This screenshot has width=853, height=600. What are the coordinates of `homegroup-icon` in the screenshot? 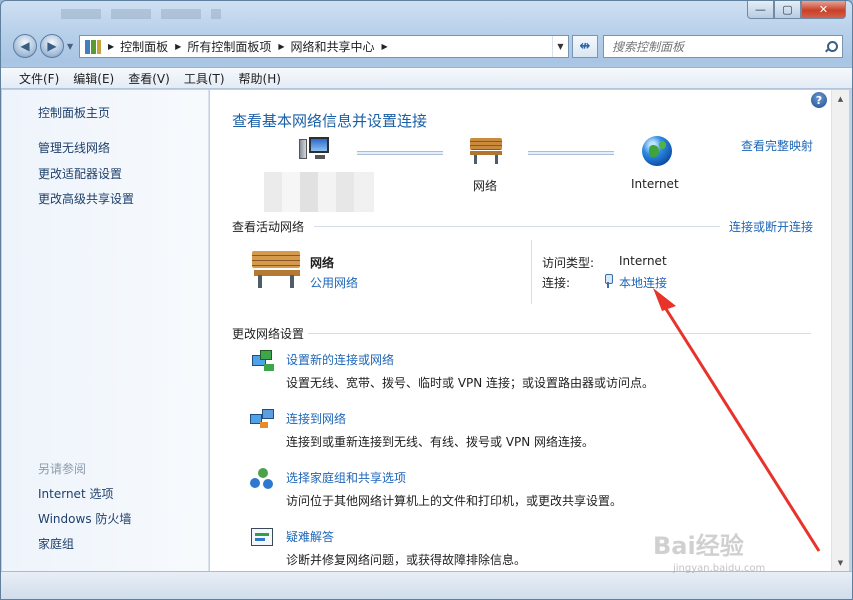 It's located at (262, 479).